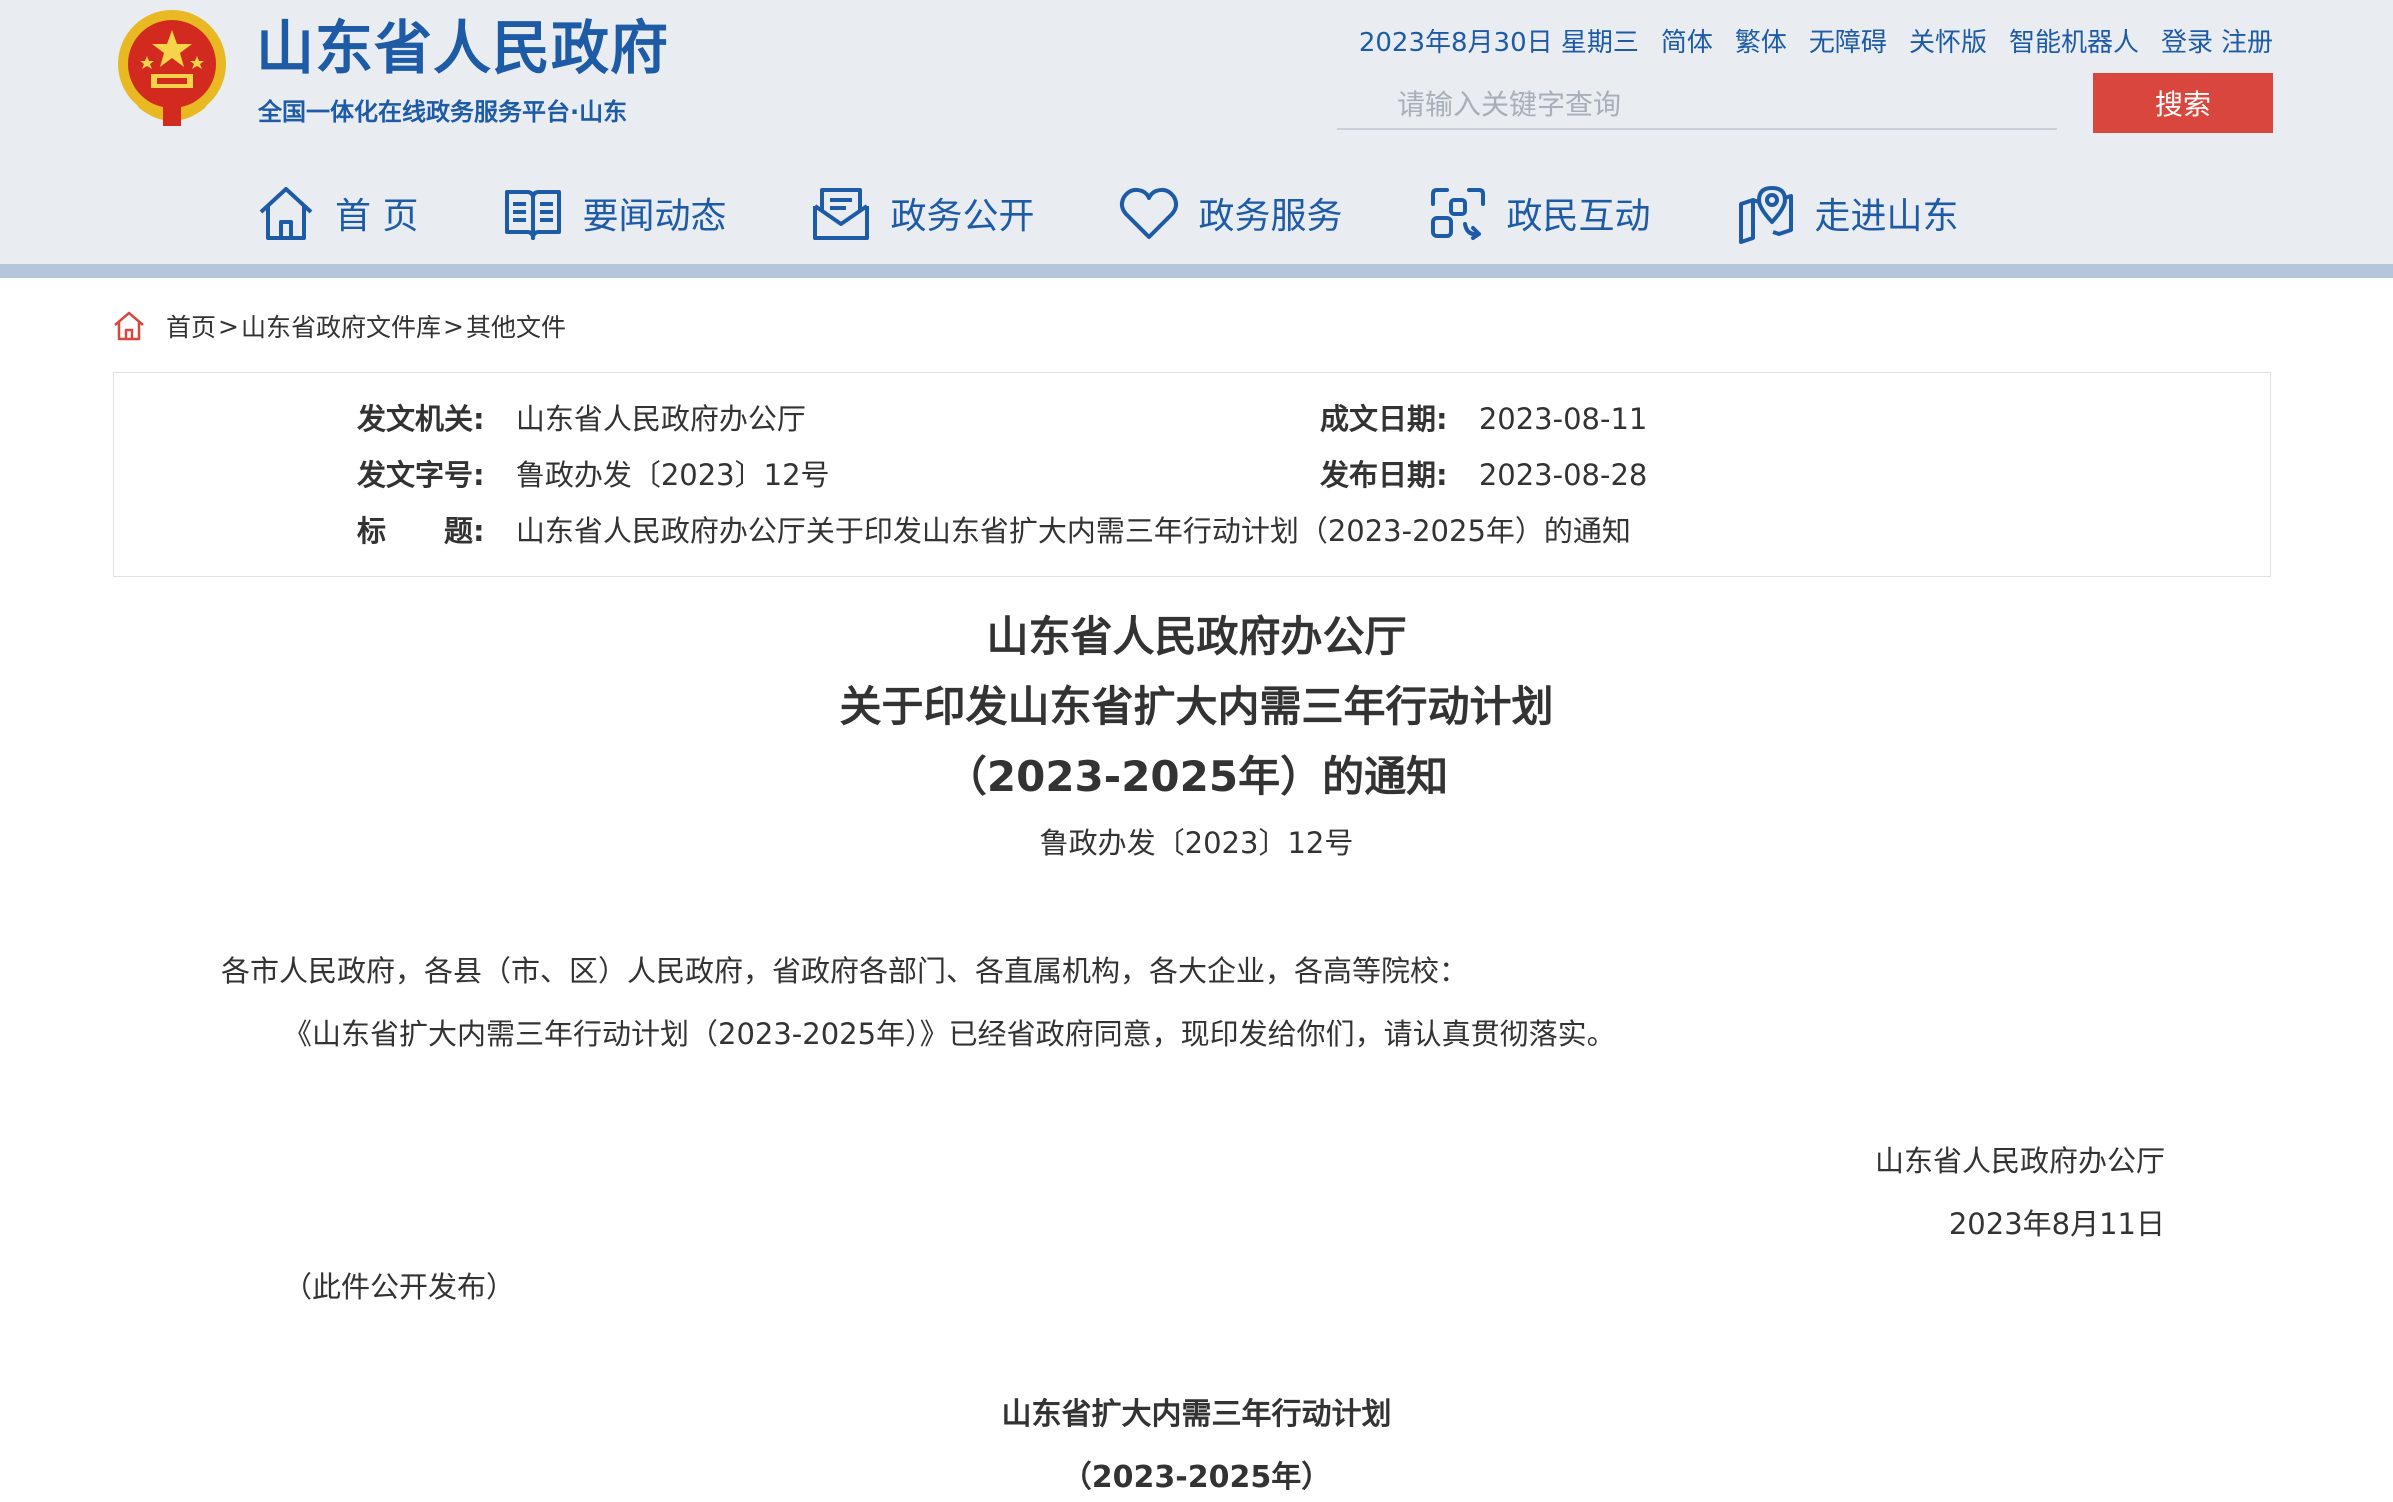 The width and height of the screenshot is (2393, 1502). I want to click on meta-doc-number-label: 发文字号:, so click(421, 475).